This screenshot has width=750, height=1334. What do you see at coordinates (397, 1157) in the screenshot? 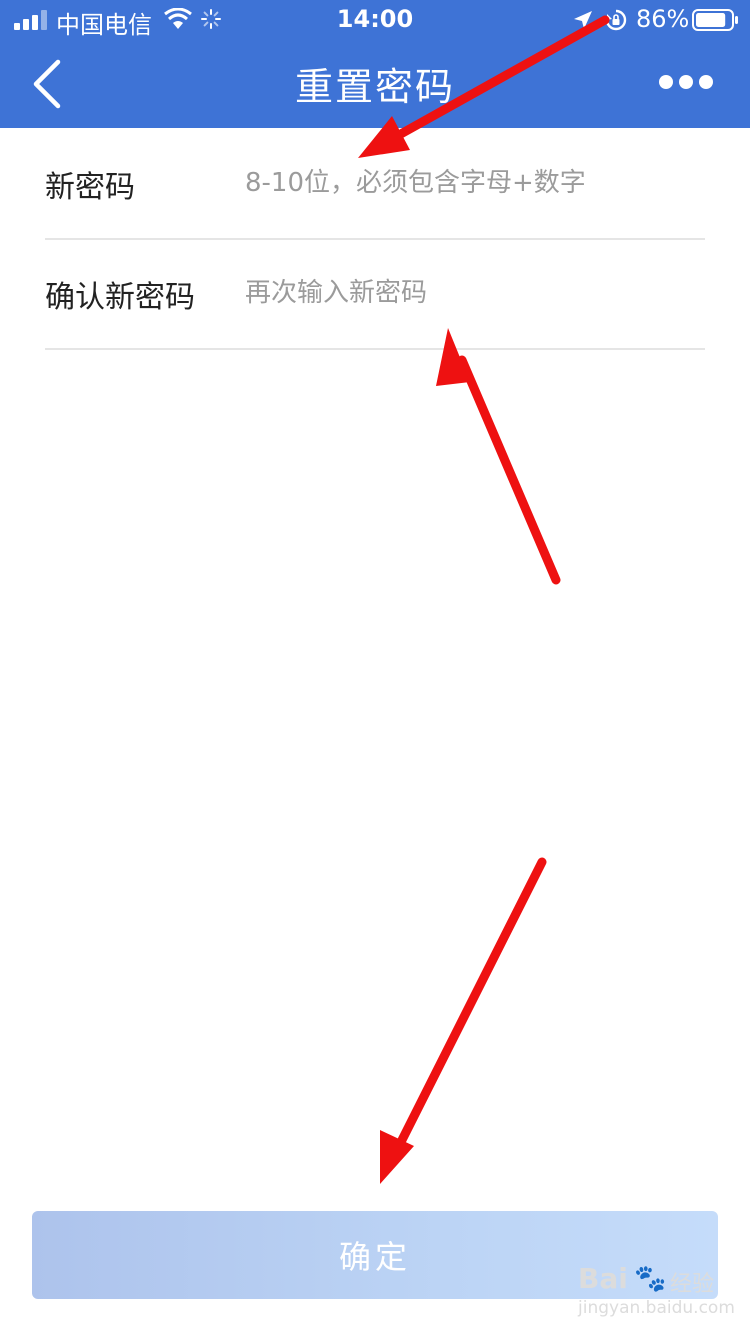
I see `arrow-head` at bounding box center [397, 1157].